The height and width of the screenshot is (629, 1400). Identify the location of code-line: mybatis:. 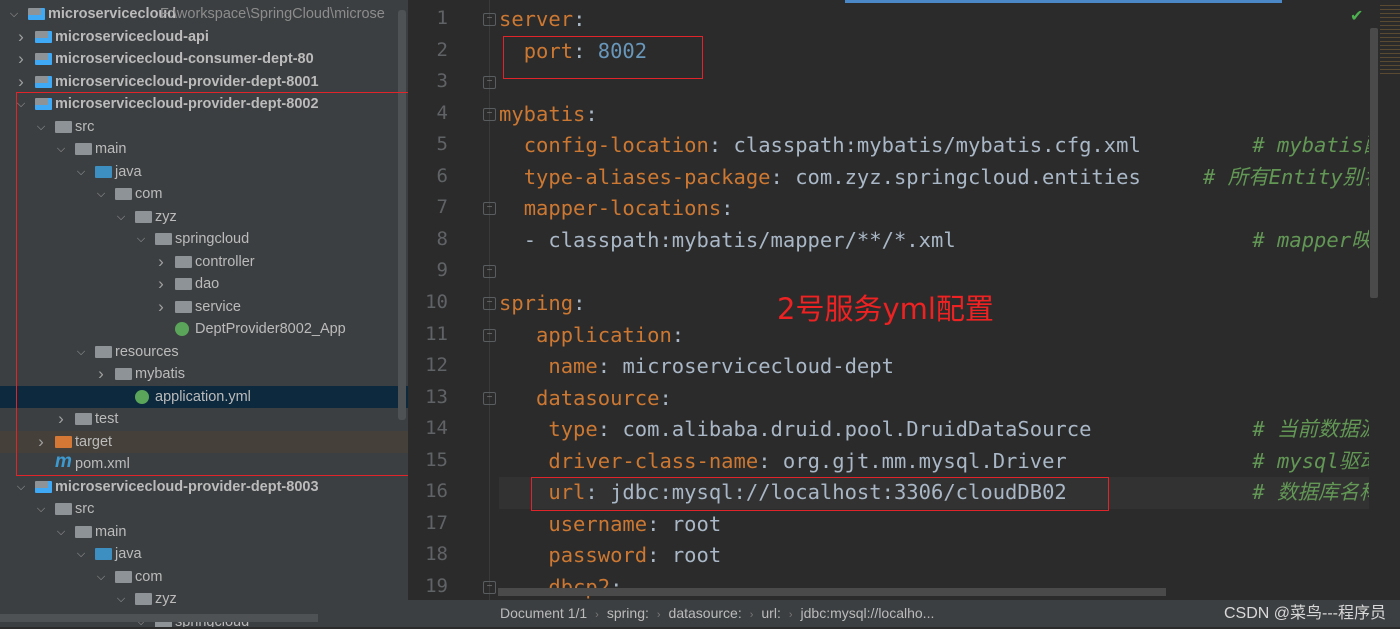
(934, 115).